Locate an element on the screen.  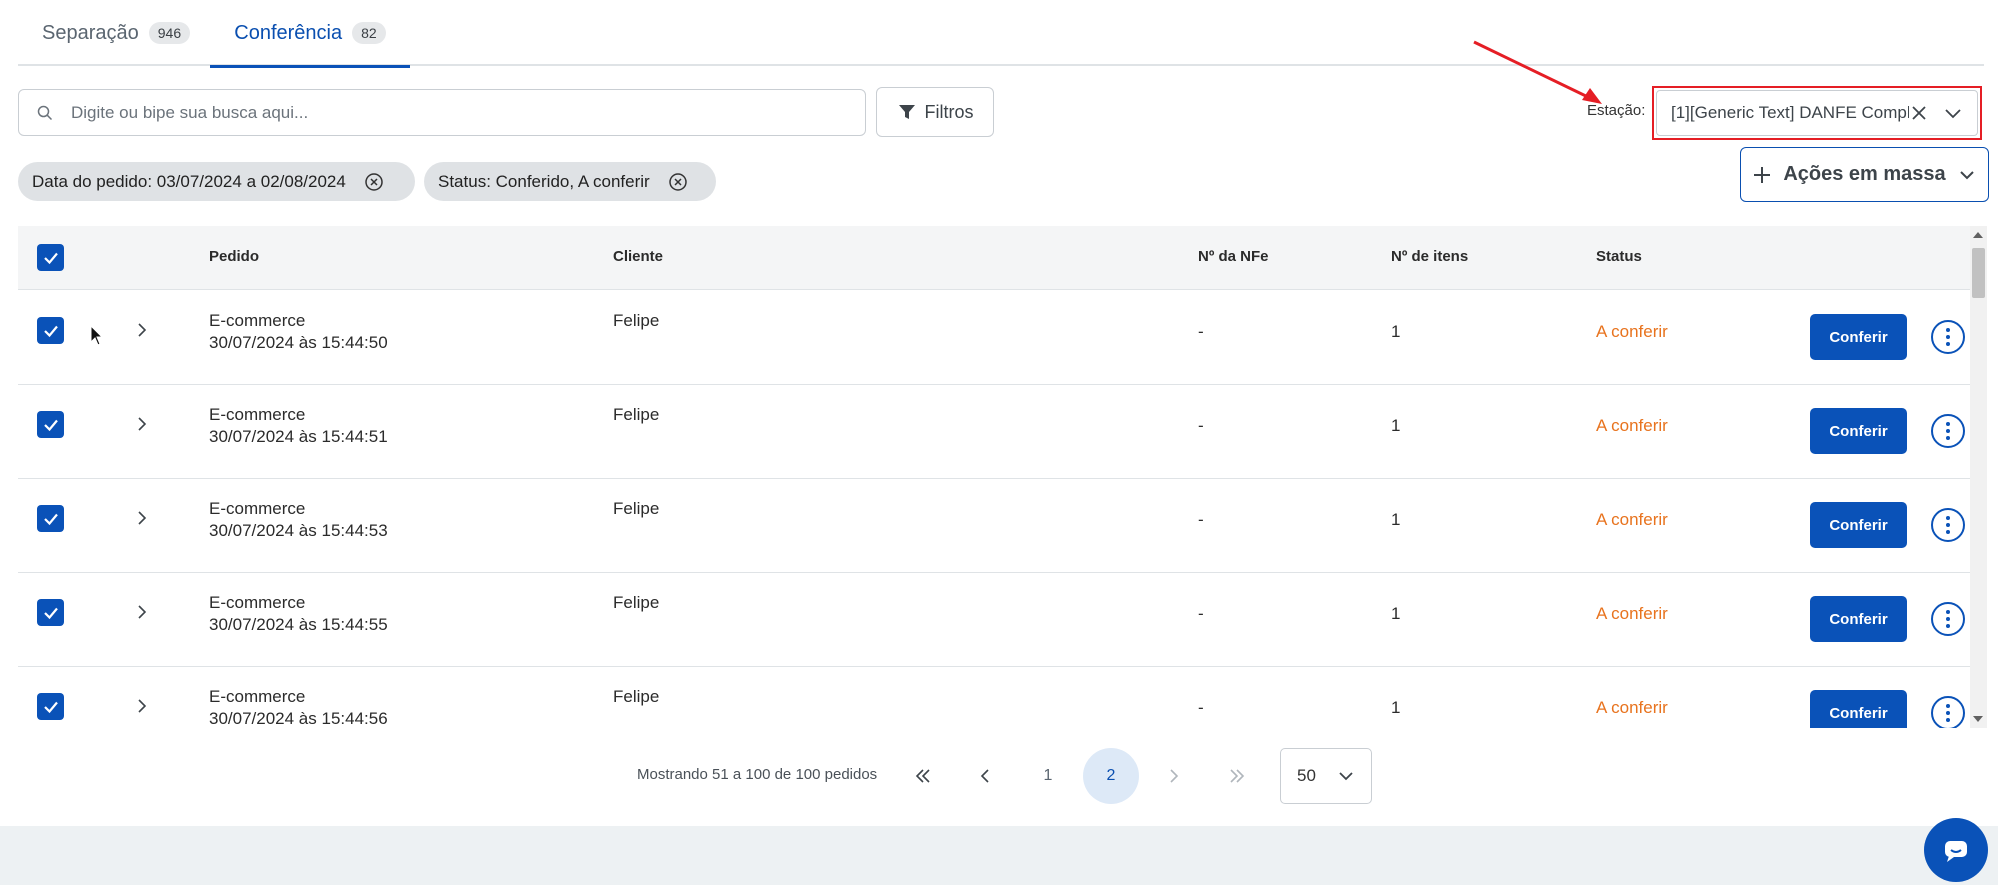
header-nfe: Nº da NFe is located at coordinates (1233, 256).